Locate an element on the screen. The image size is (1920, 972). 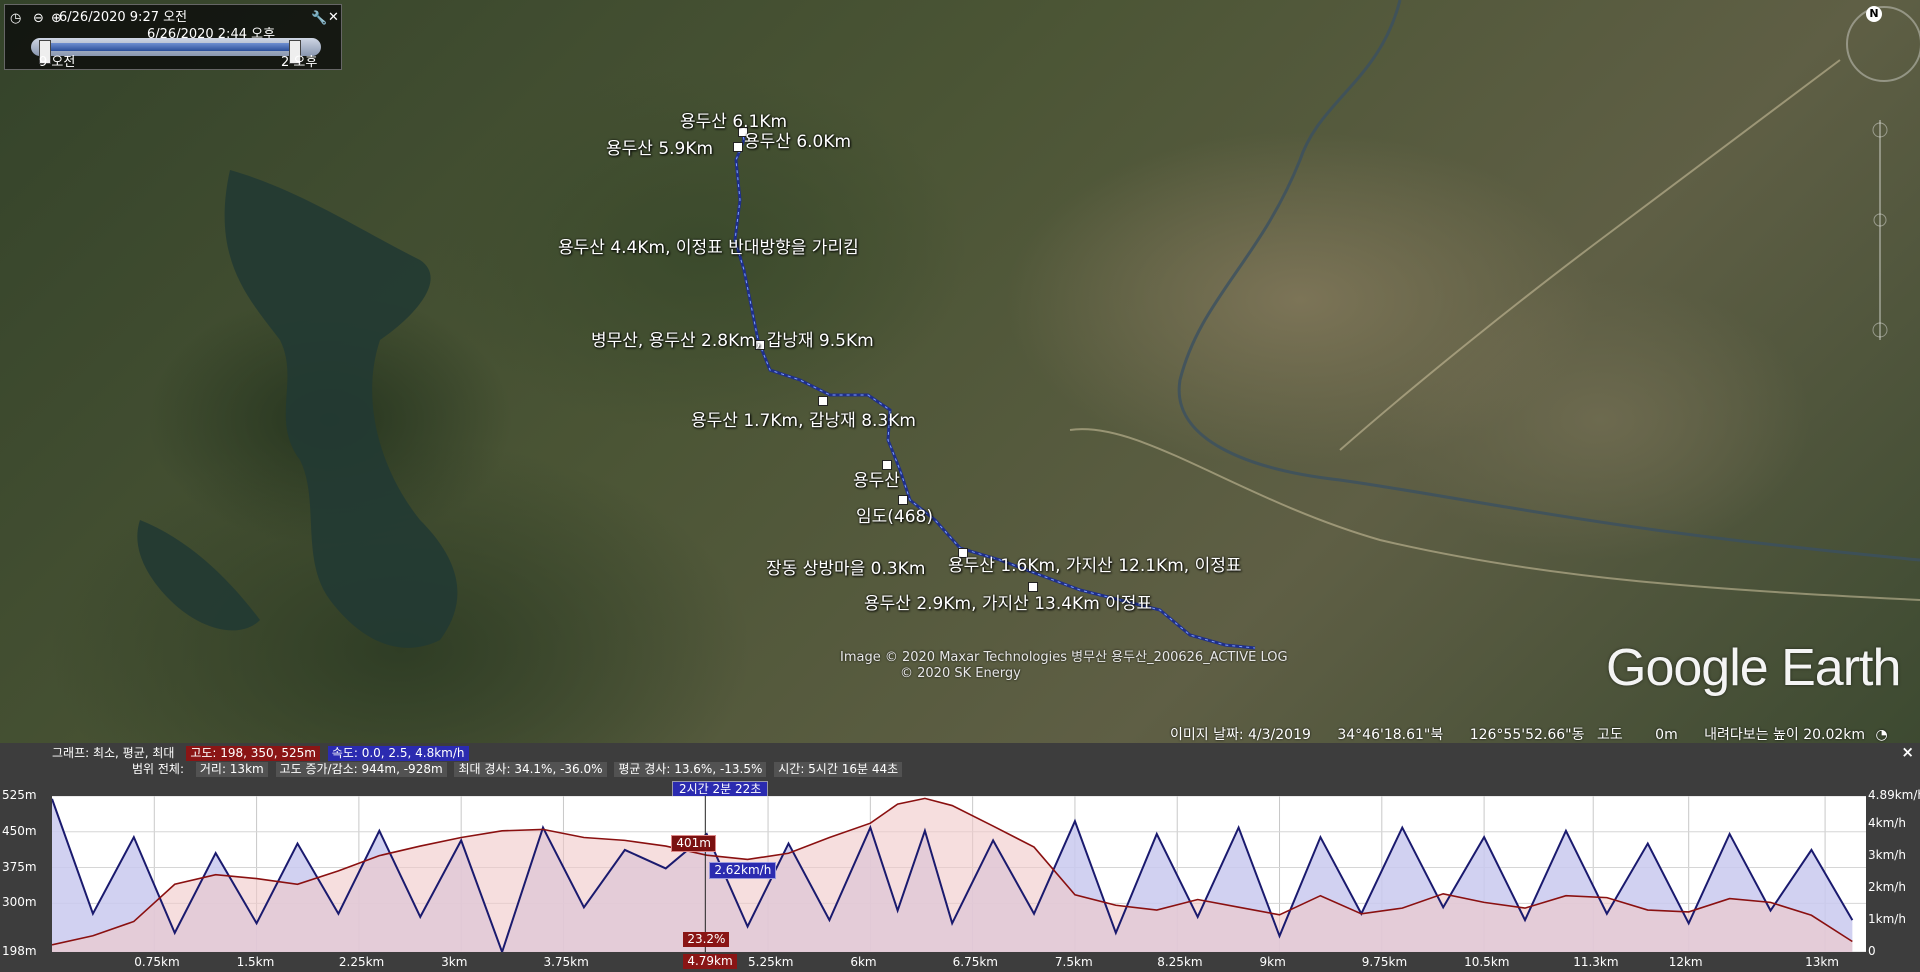
navigation-compass is located at coordinates (1883, 44).